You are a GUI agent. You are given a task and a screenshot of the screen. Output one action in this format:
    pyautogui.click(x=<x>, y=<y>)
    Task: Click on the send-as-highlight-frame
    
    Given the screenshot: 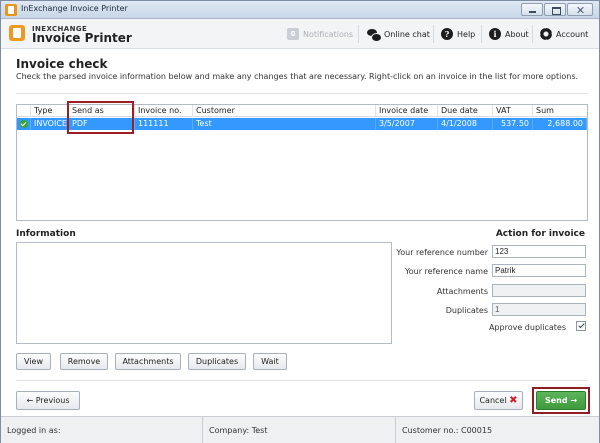 What is the action you would take?
    pyautogui.click(x=100, y=117)
    